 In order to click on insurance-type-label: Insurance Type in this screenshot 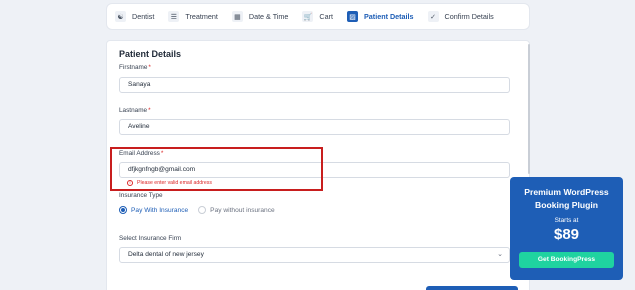, I will do `click(141, 195)`.